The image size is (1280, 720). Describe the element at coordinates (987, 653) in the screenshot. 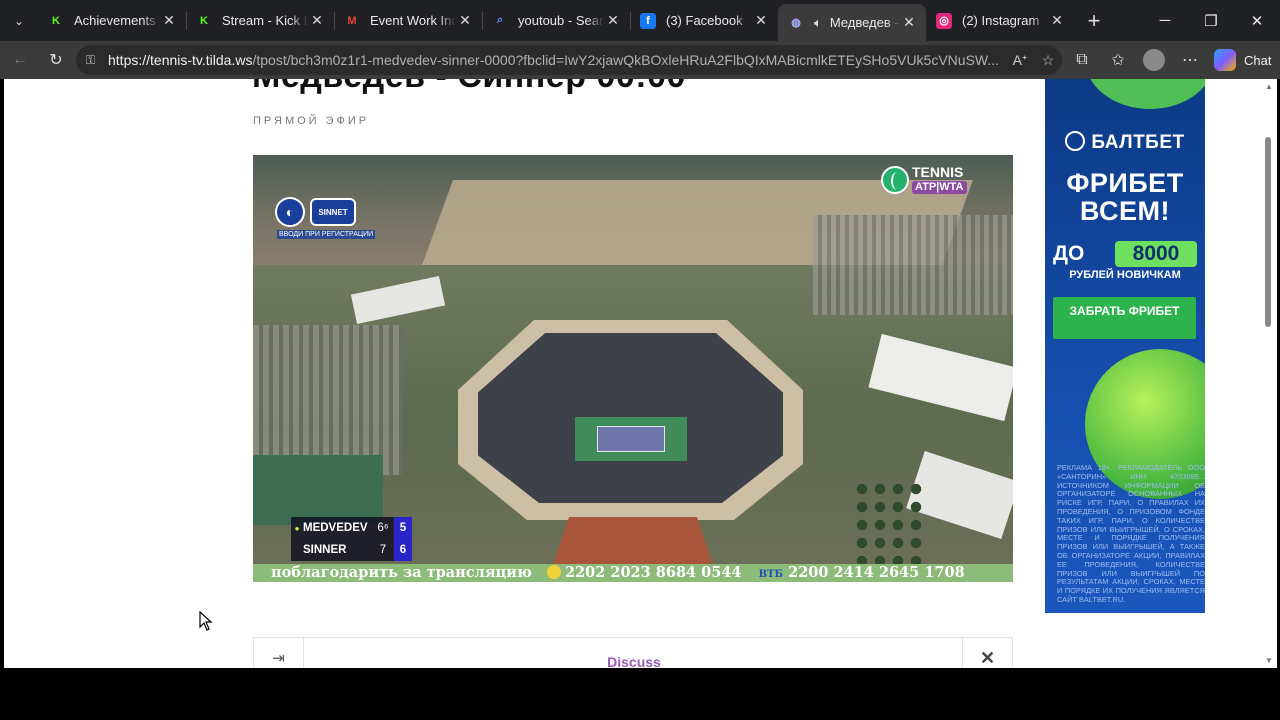

I see `close-icon: ✕` at that location.